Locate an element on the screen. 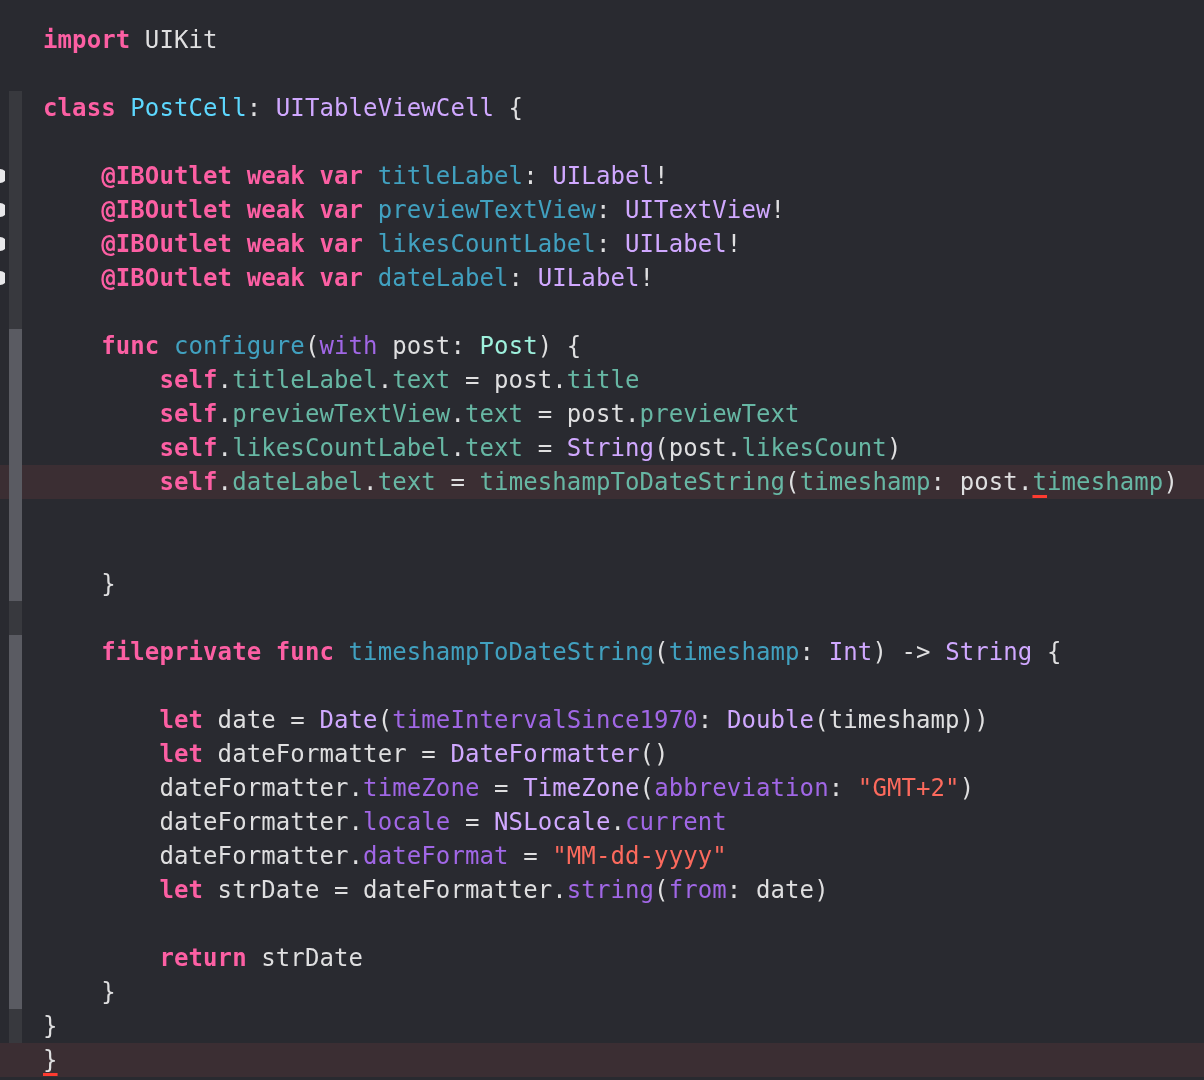 Image resolution: width=1204 pixels, height=1080 pixels. code-line: fileprivate func timeshampToDateString(timeshamp: Int) -> String { is located at coordinates (581, 652).